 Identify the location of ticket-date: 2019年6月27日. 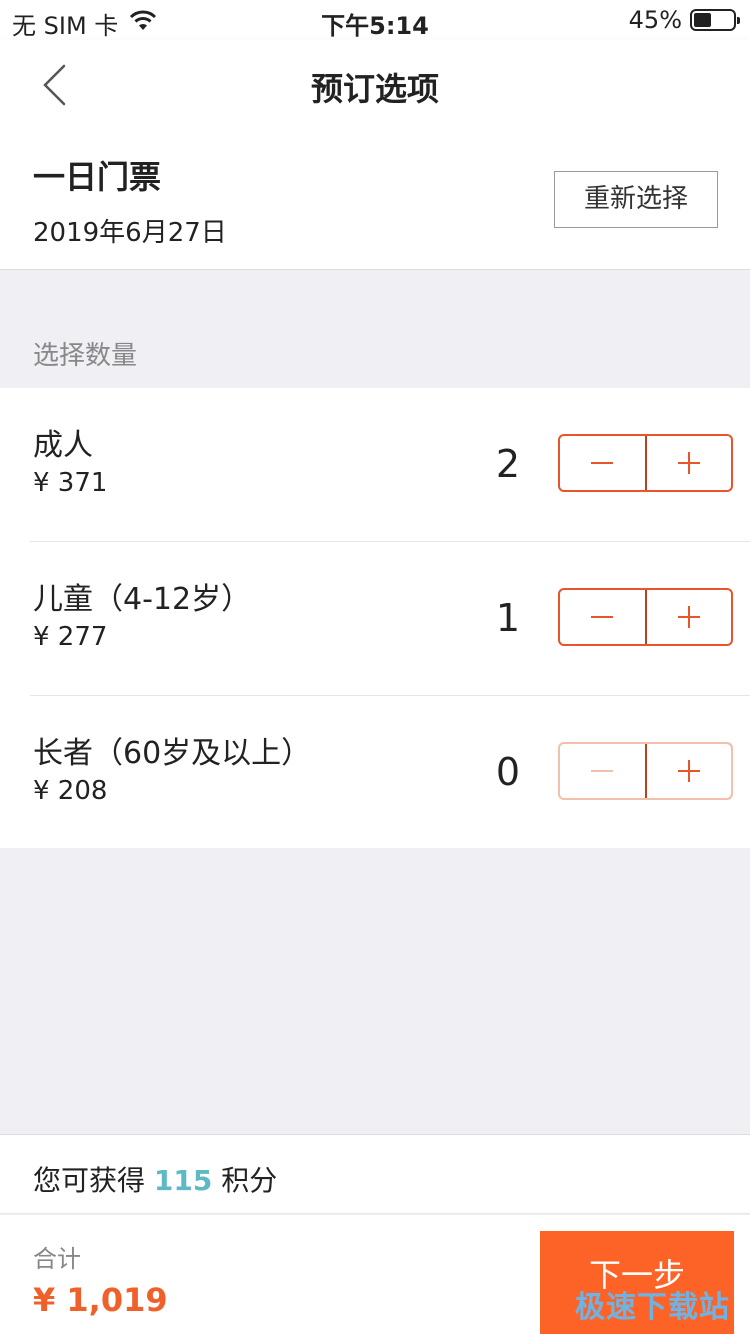
(130, 233).